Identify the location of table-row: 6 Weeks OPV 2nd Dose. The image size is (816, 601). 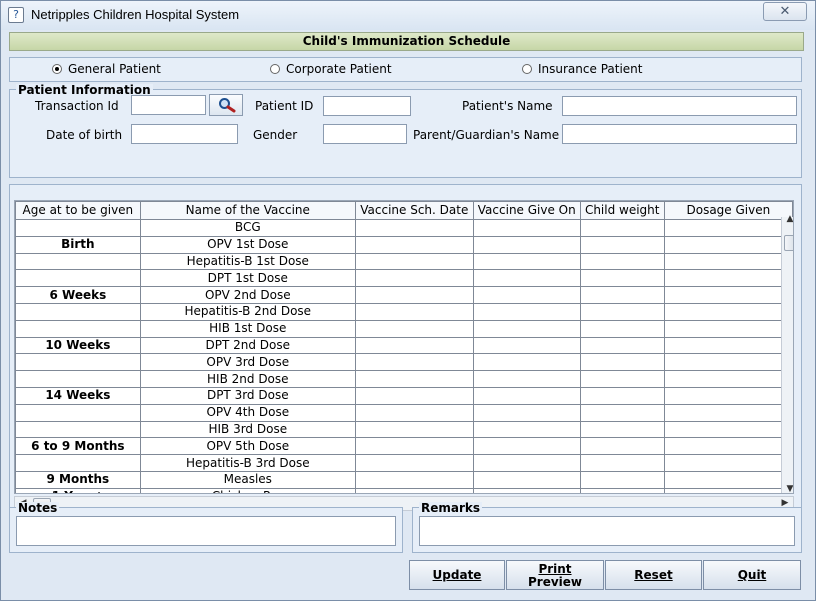
(404, 295).